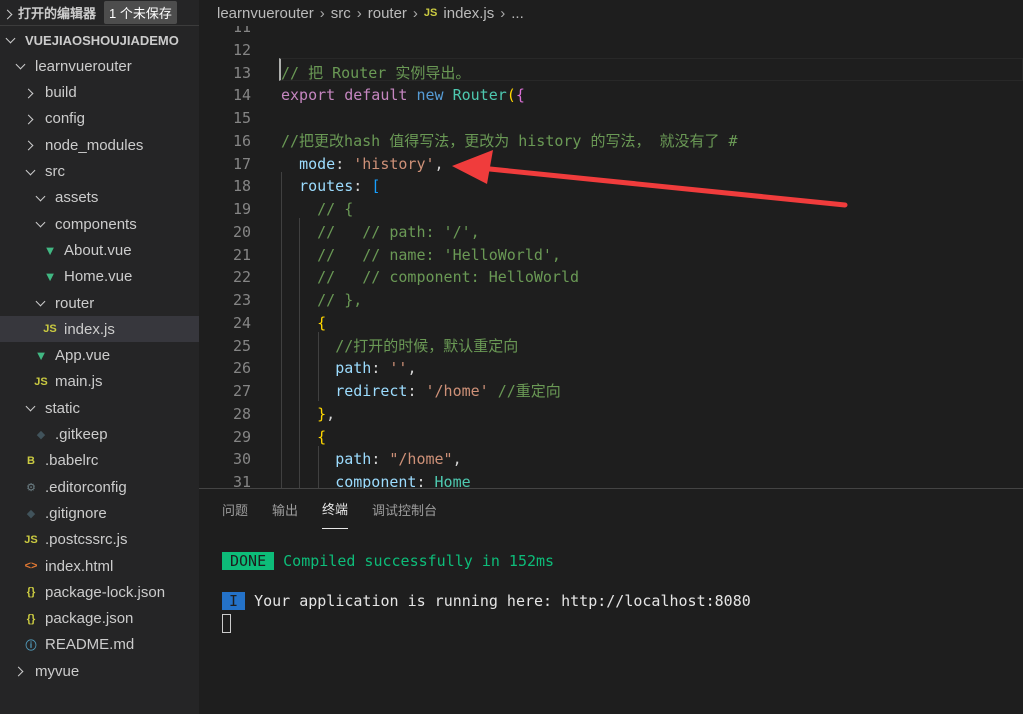 The image size is (1023, 714). What do you see at coordinates (99, 671) in the screenshot?
I see `tree-folder: myvue` at bounding box center [99, 671].